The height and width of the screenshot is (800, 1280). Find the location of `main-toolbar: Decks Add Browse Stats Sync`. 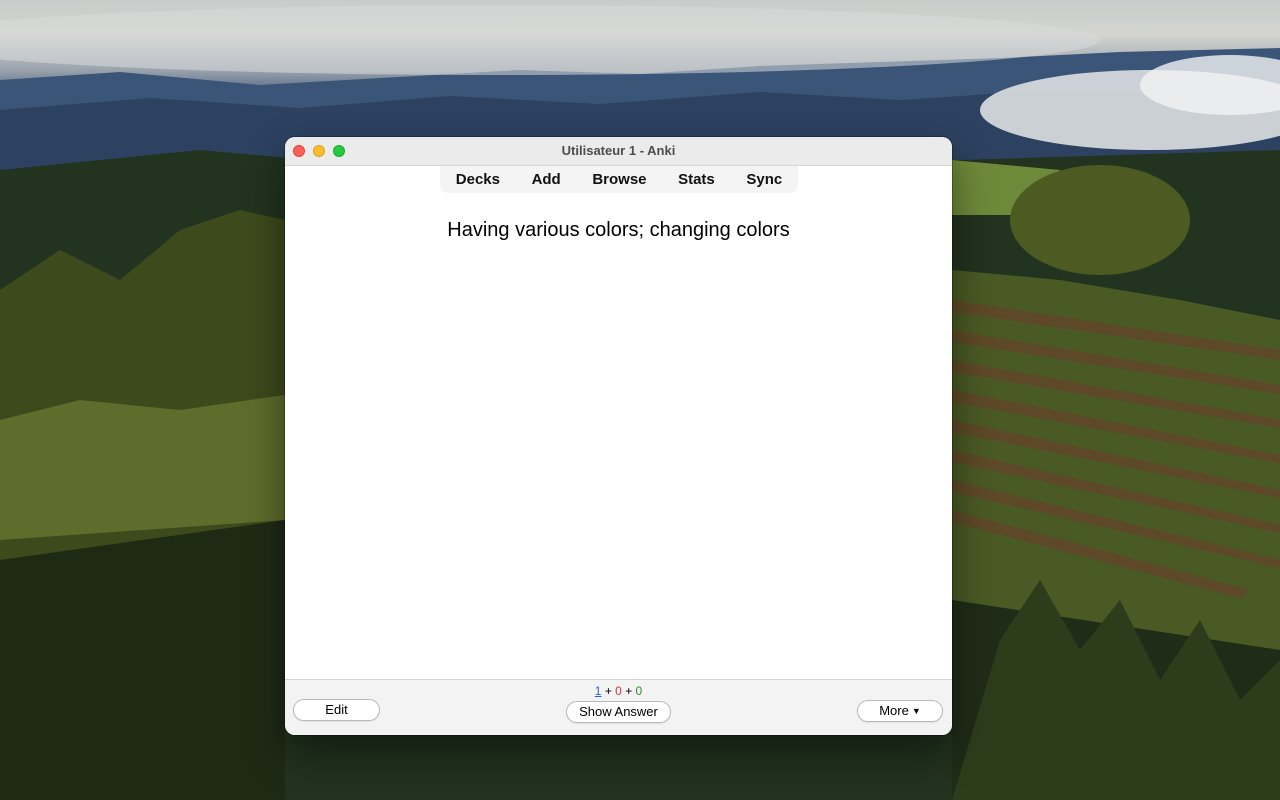

main-toolbar: Decks Add Browse Stats Sync is located at coordinates (619, 179).